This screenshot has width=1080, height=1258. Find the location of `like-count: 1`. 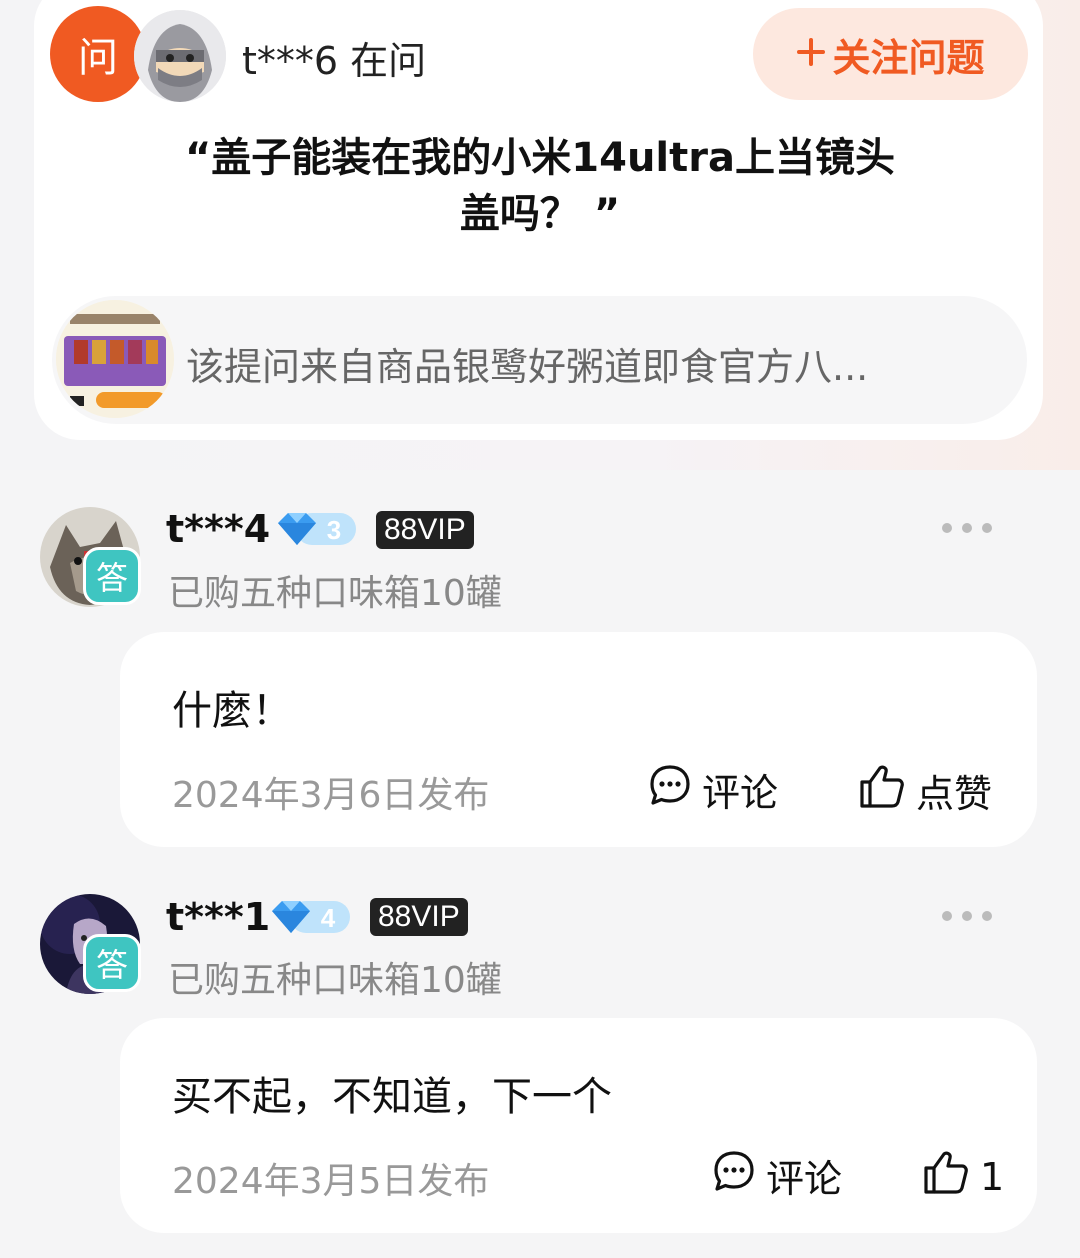

like-count: 1 is located at coordinates (992, 1176).